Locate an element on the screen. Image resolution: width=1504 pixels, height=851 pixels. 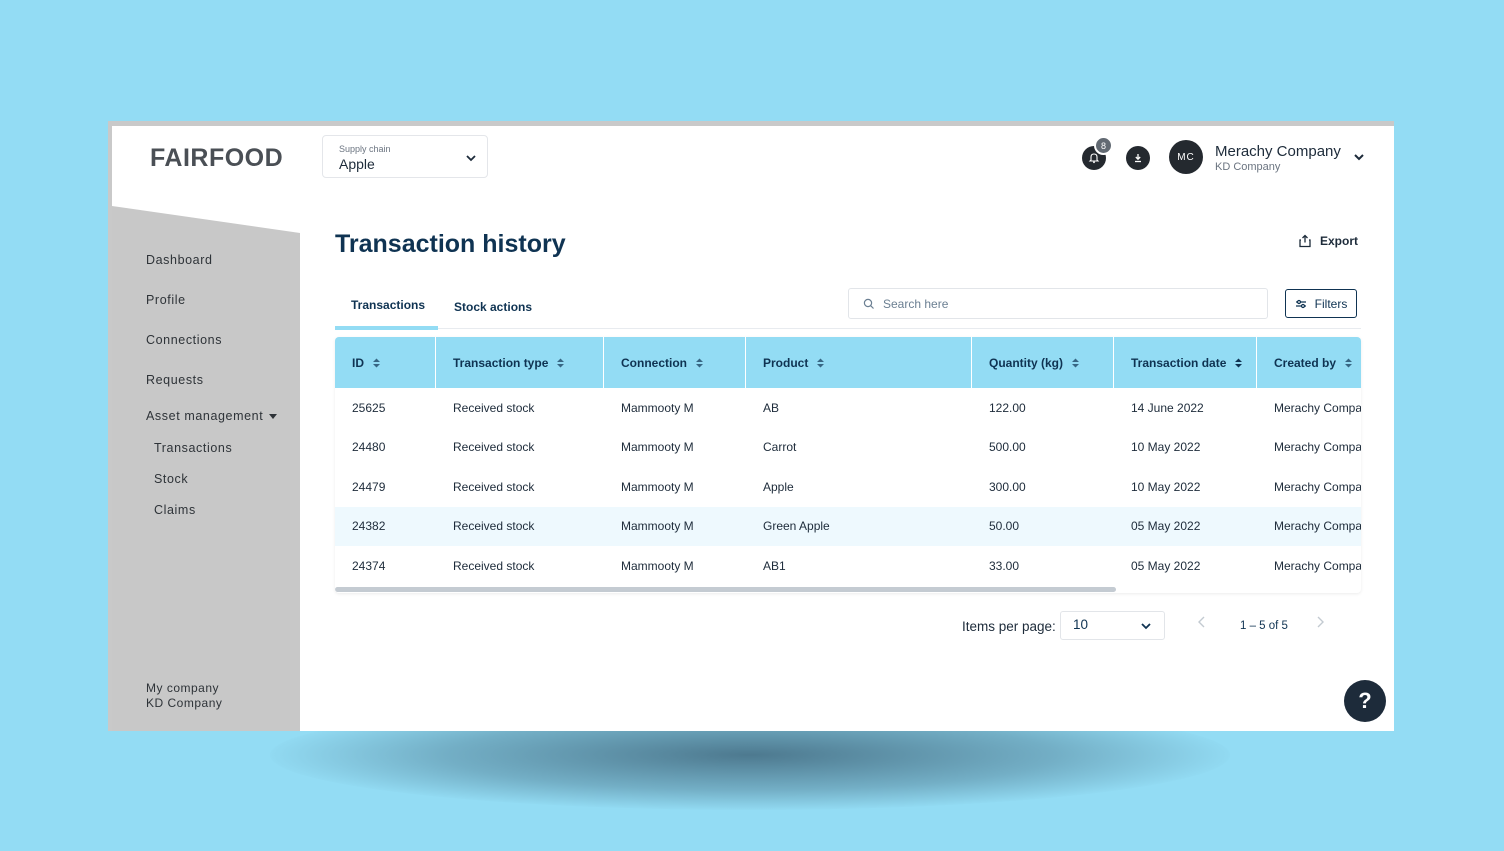
cell-quantity: 300.00 is located at coordinates (1007, 486).